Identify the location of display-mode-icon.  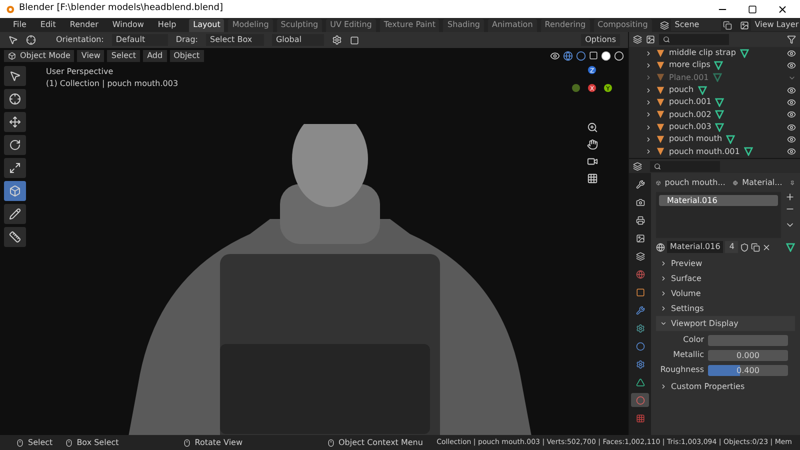
(637, 39).